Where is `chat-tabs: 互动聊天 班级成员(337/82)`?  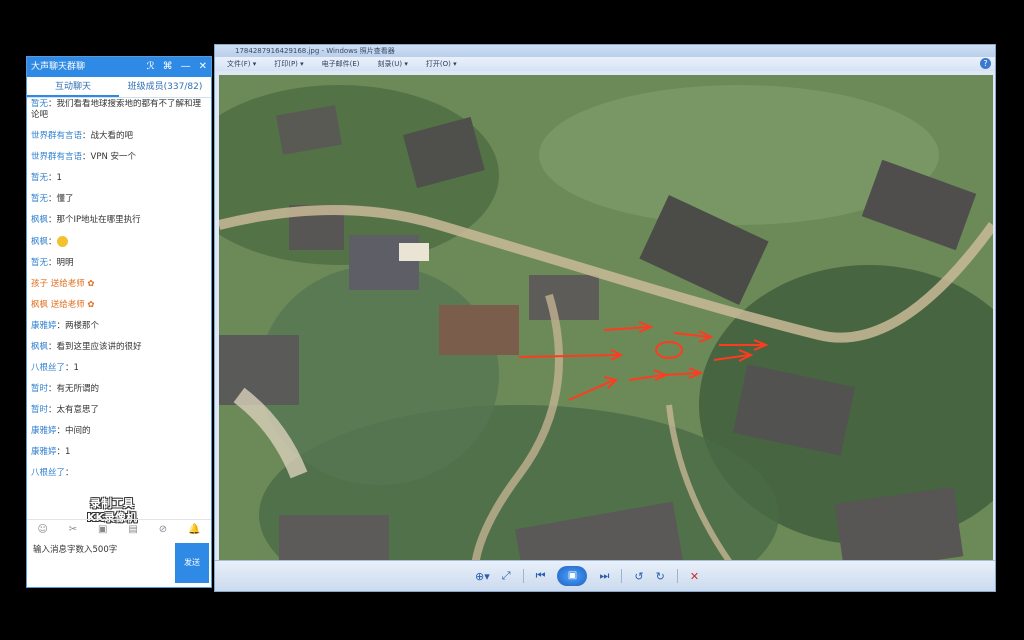
chat-tabs: 互动聊天 班级成员(337/82) is located at coordinates (119, 87).